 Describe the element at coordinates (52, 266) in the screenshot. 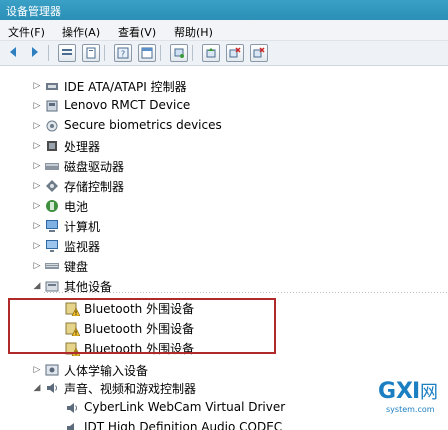

I see `keyboard-icon` at that location.